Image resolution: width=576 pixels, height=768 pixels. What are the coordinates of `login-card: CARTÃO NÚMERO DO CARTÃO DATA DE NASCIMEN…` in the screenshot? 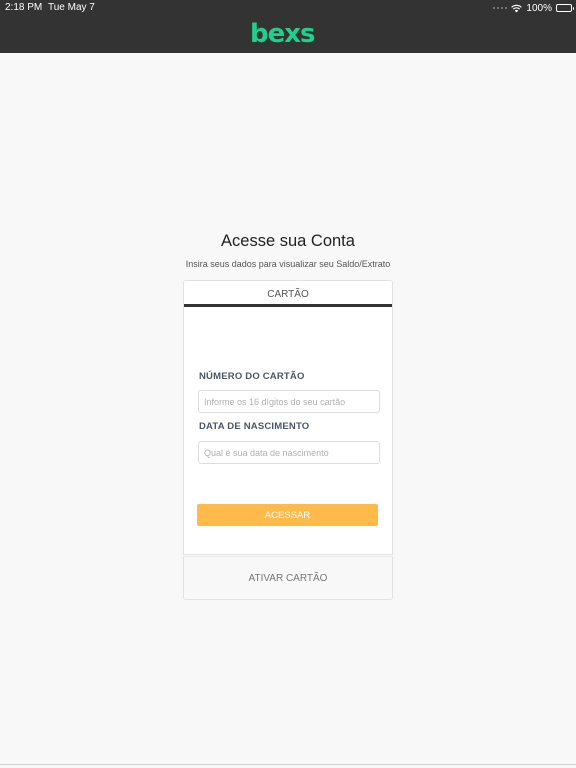 It's located at (288, 417).